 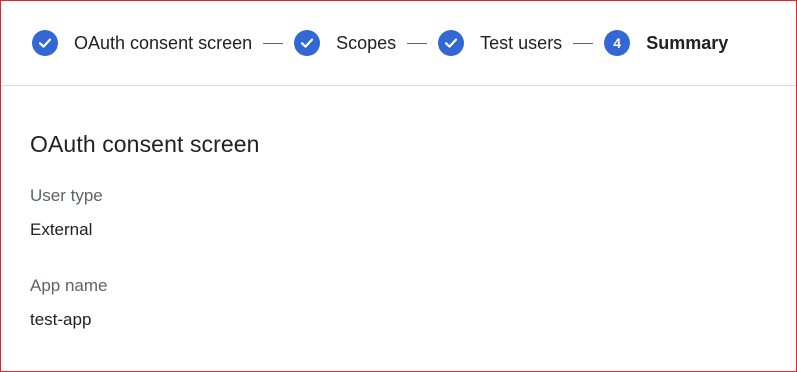 What do you see at coordinates (163, 42) in the screenshot?
I see `step-label: OAuth consent screen` at bounding box center [163, 42].